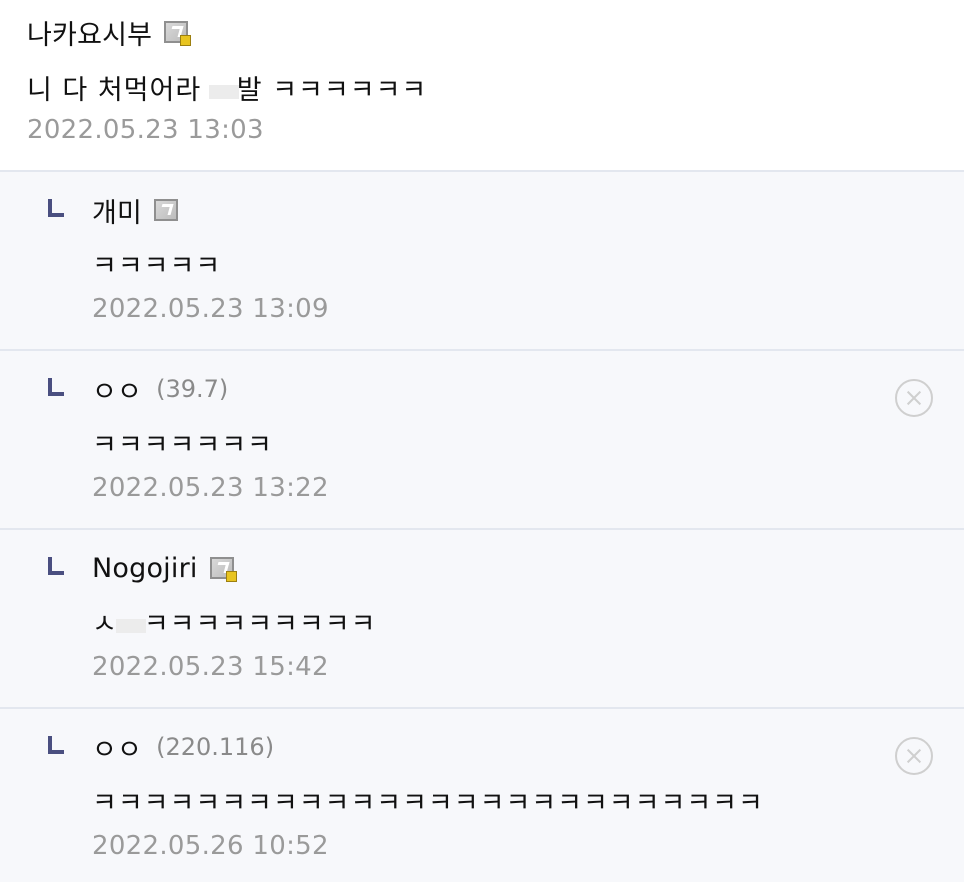 The height and width of the screenshot is (882, 964). I want to click on reply-ip: (39.7), so click(192, 389).